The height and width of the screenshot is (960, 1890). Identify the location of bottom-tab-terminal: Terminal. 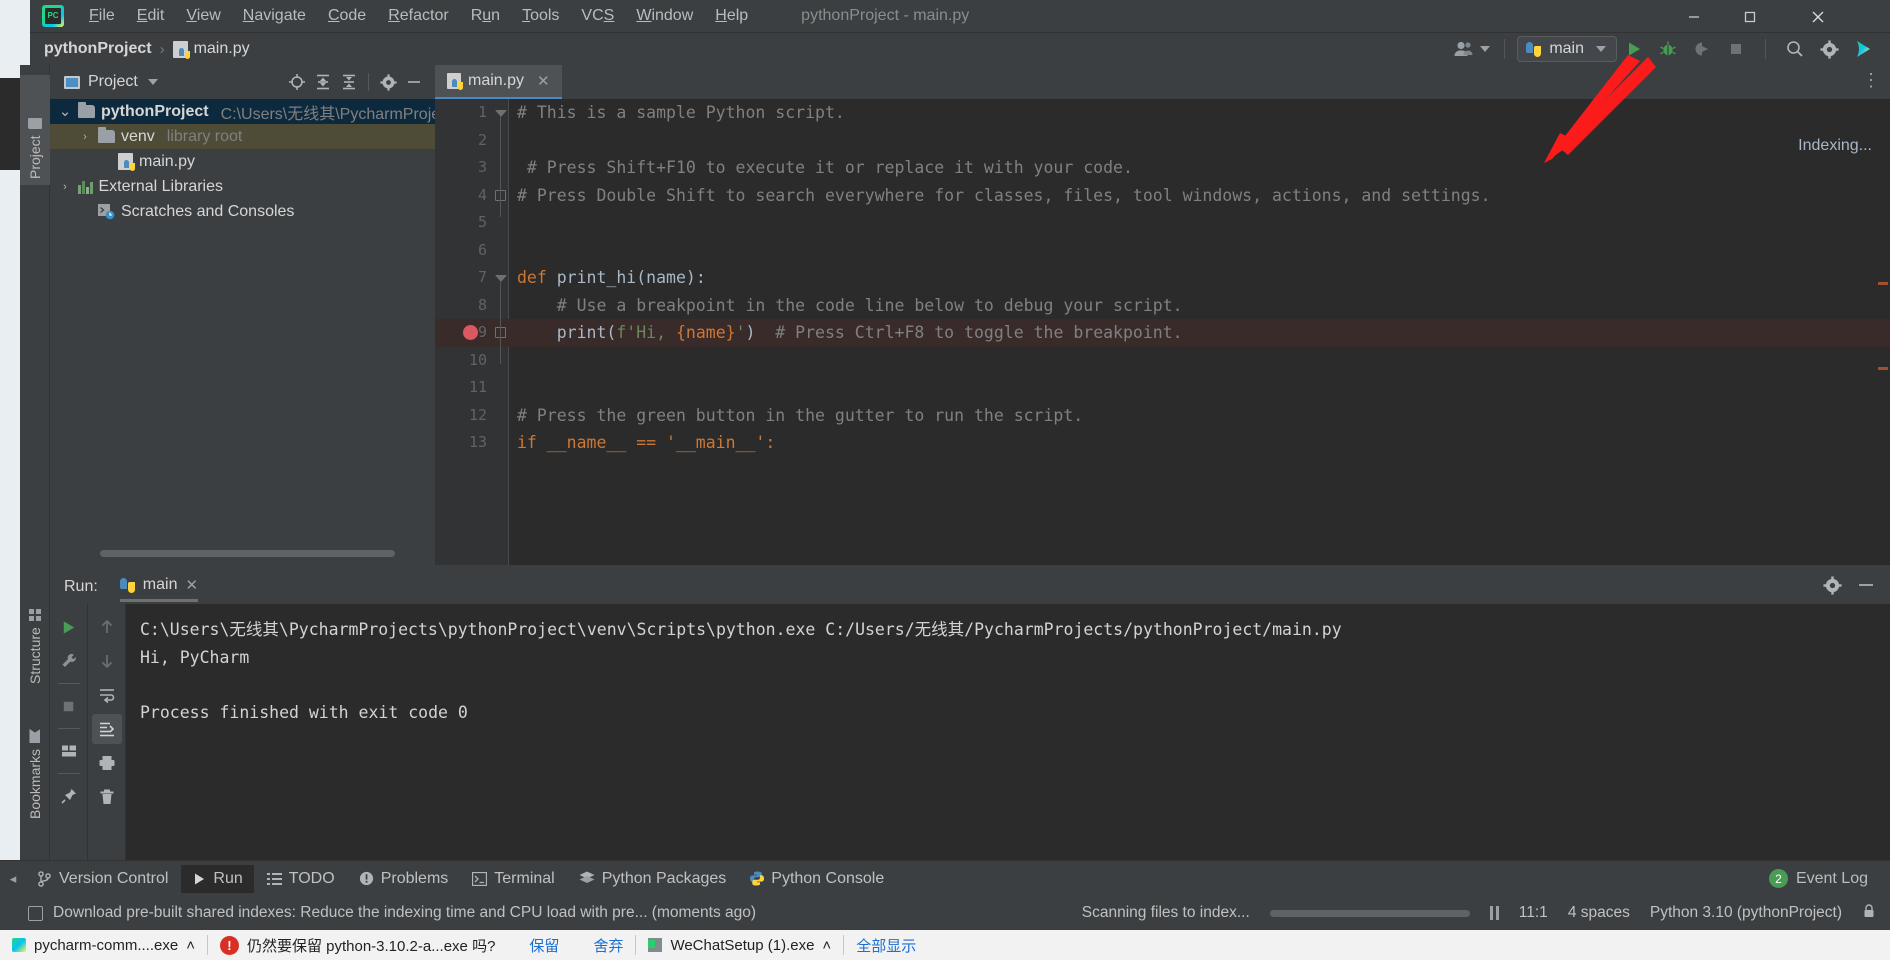
(513, 879).